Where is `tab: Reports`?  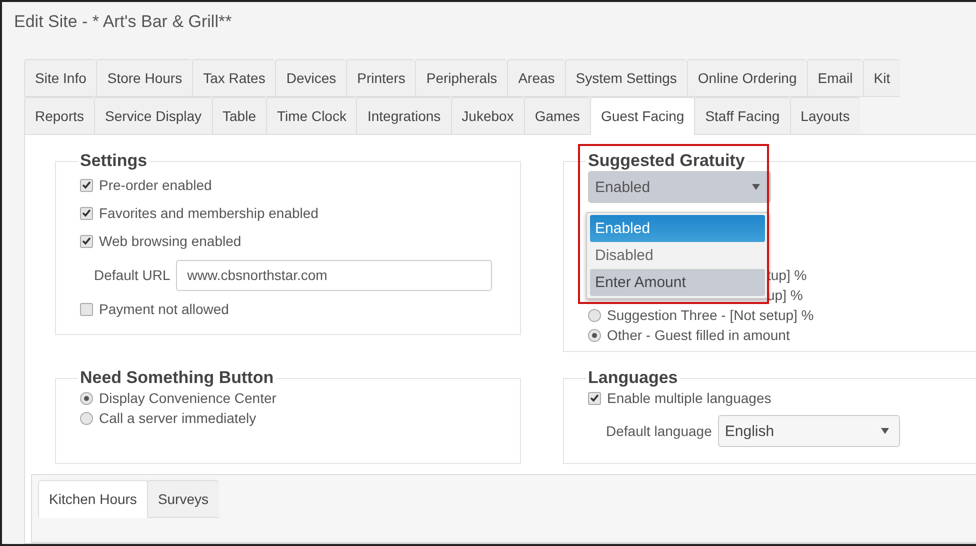
tab: Reports is located at coordinates (59, 116).